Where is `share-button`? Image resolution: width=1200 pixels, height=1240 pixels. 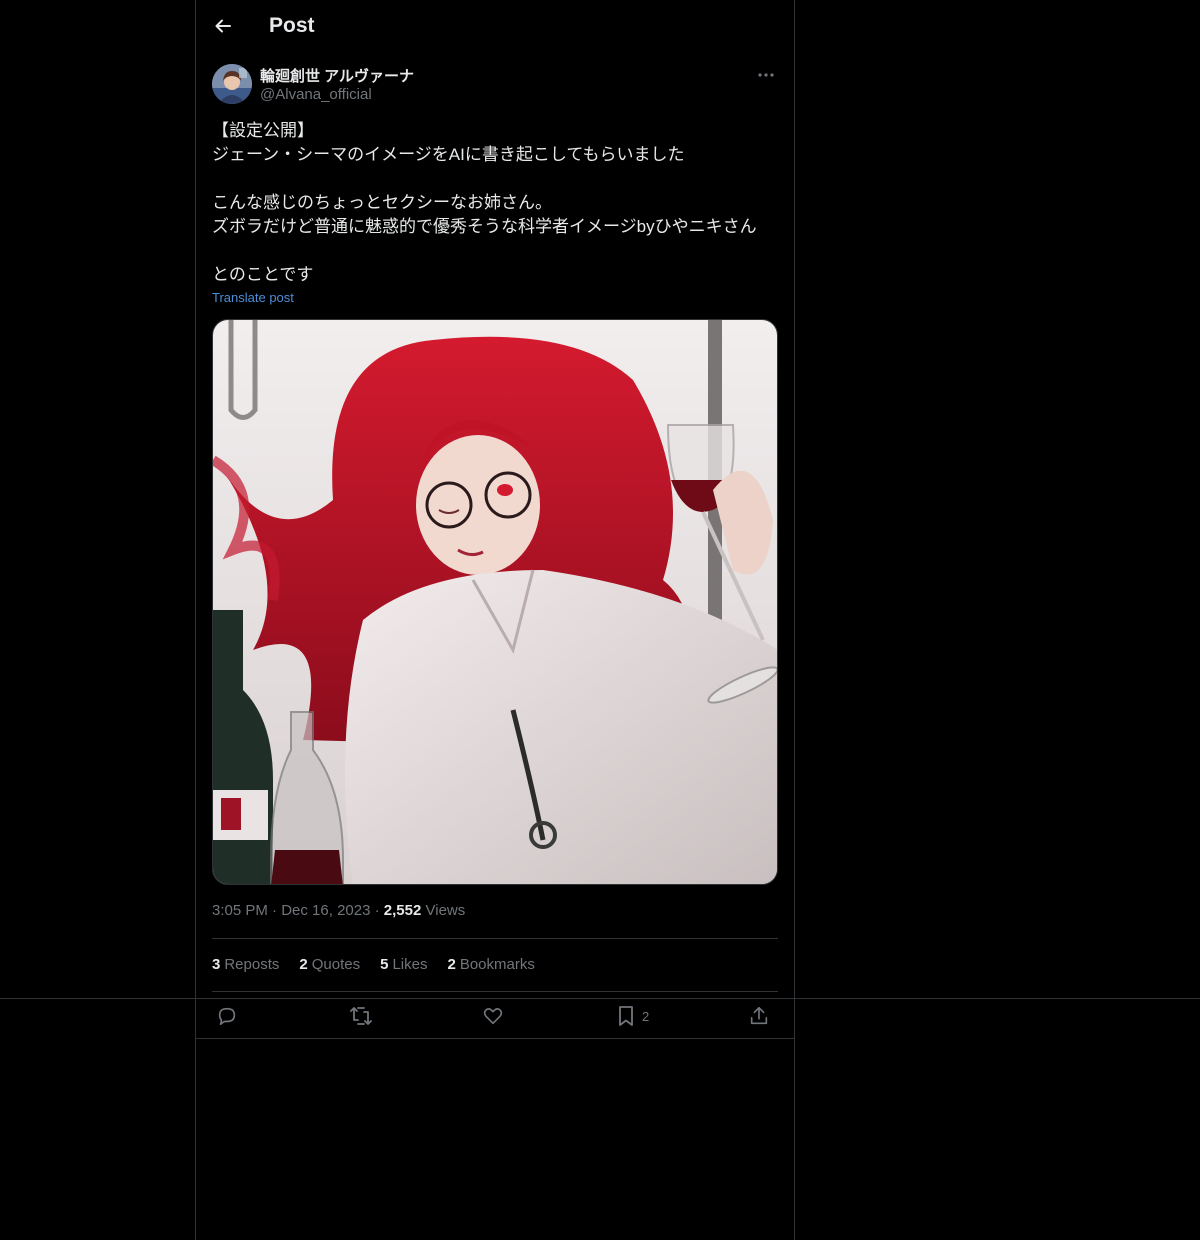 share-button is located at coordinates (759, 1016).